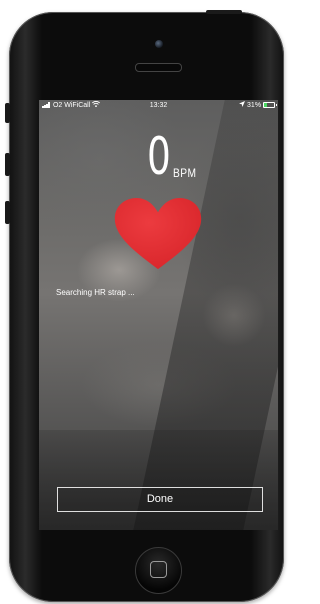 The height and width of the screenshot is (604, 320). What do you see at coordinates (242, 104) in the screenshot?
I see `location-arrow-icon` at bounding box center [242, 104].